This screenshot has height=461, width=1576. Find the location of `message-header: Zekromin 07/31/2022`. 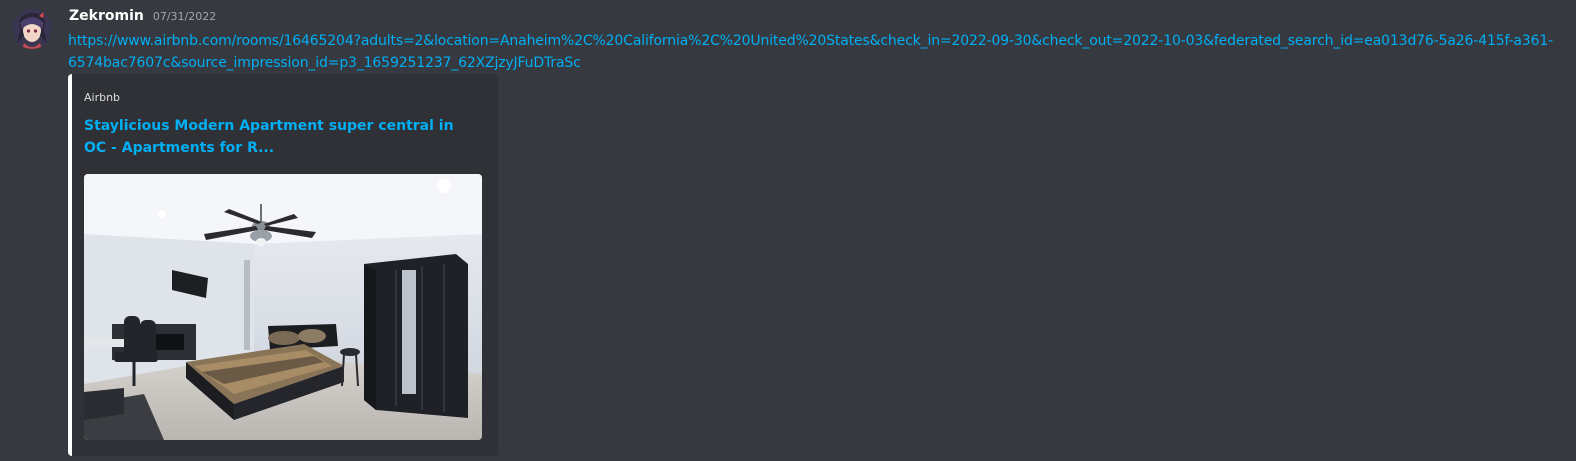

message-header: Zekromin 07/31/2022 is located at coordinates (142, 18).